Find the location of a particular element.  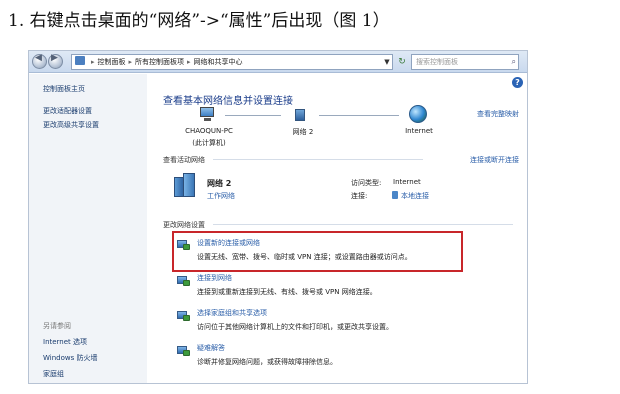

change-settings-label: 更改网络设置 is located at coordinates (184, 225).